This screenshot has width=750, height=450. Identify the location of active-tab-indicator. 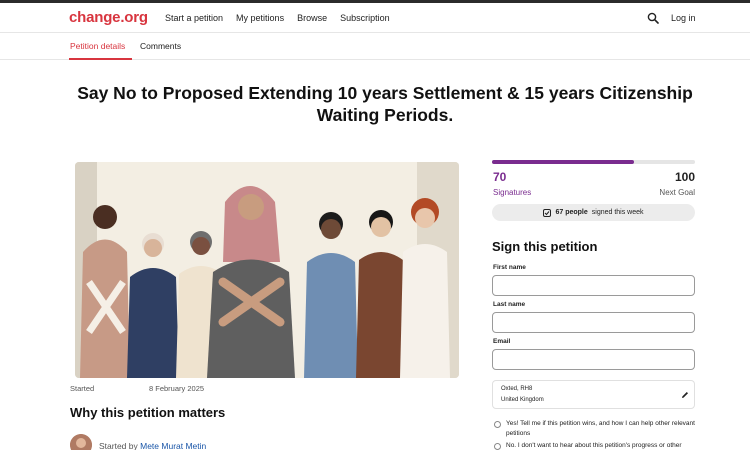
(100, 59).